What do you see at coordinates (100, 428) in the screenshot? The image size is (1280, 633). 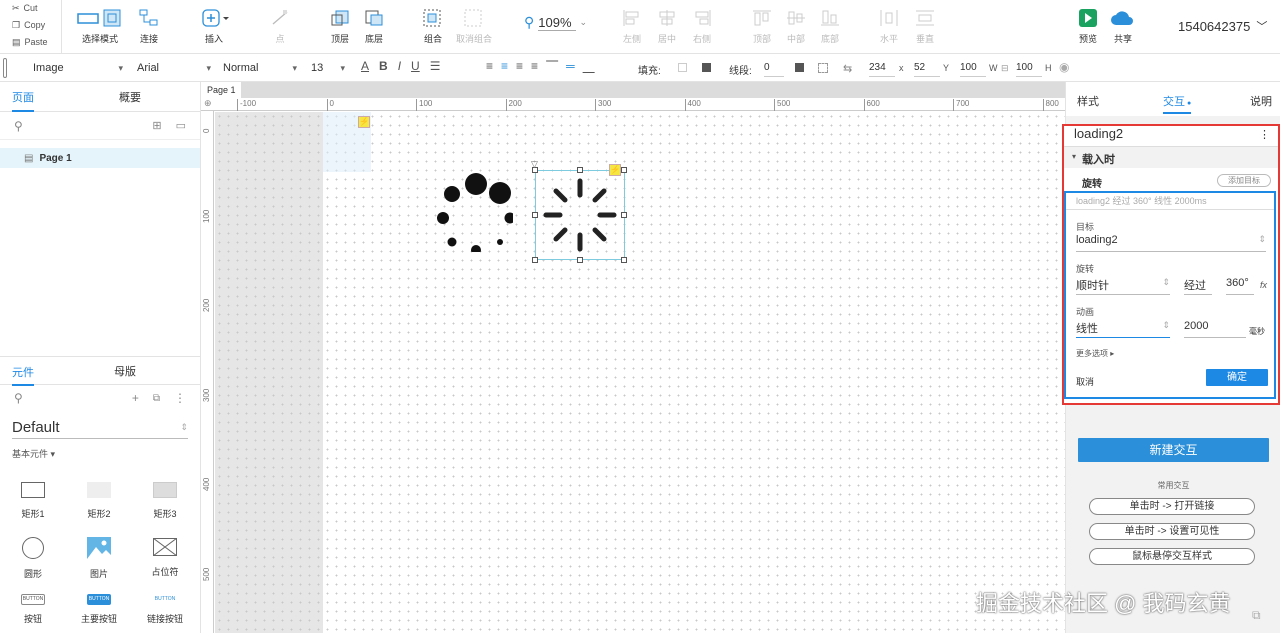 I see `library-select: Default ⇕` at bounding box center [100, 428].